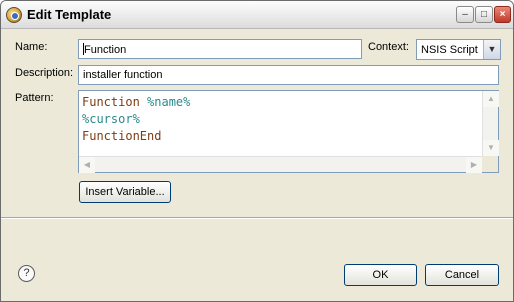 The image size is (514, 302). I want to click on scroll-down-icon: ▼, so click(491, 148).